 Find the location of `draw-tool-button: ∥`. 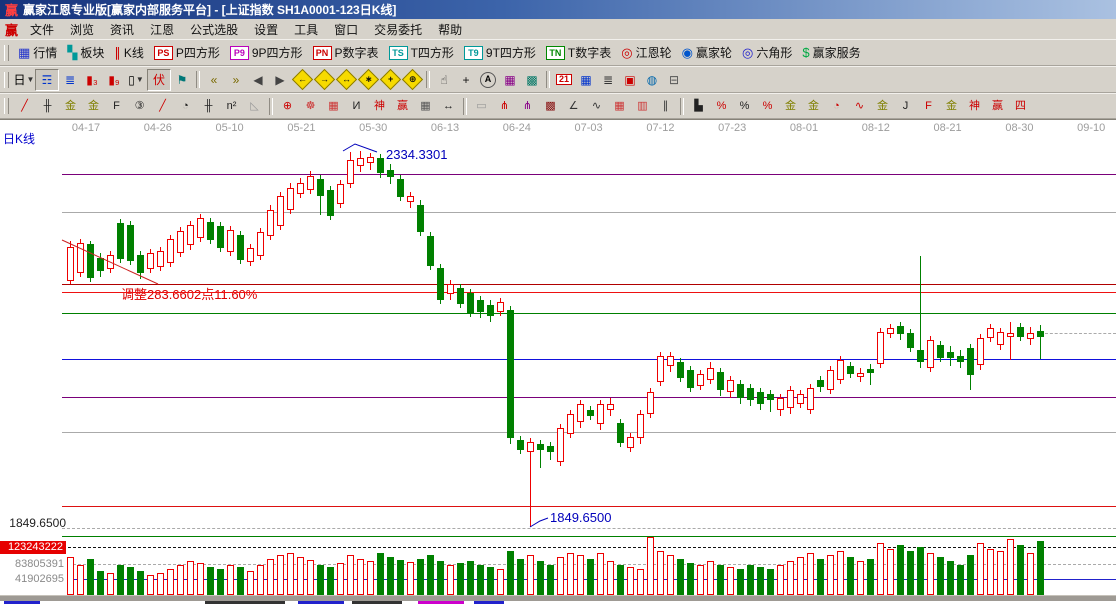

draw-tool-button: ∥ is located at coordinates (665, 106).